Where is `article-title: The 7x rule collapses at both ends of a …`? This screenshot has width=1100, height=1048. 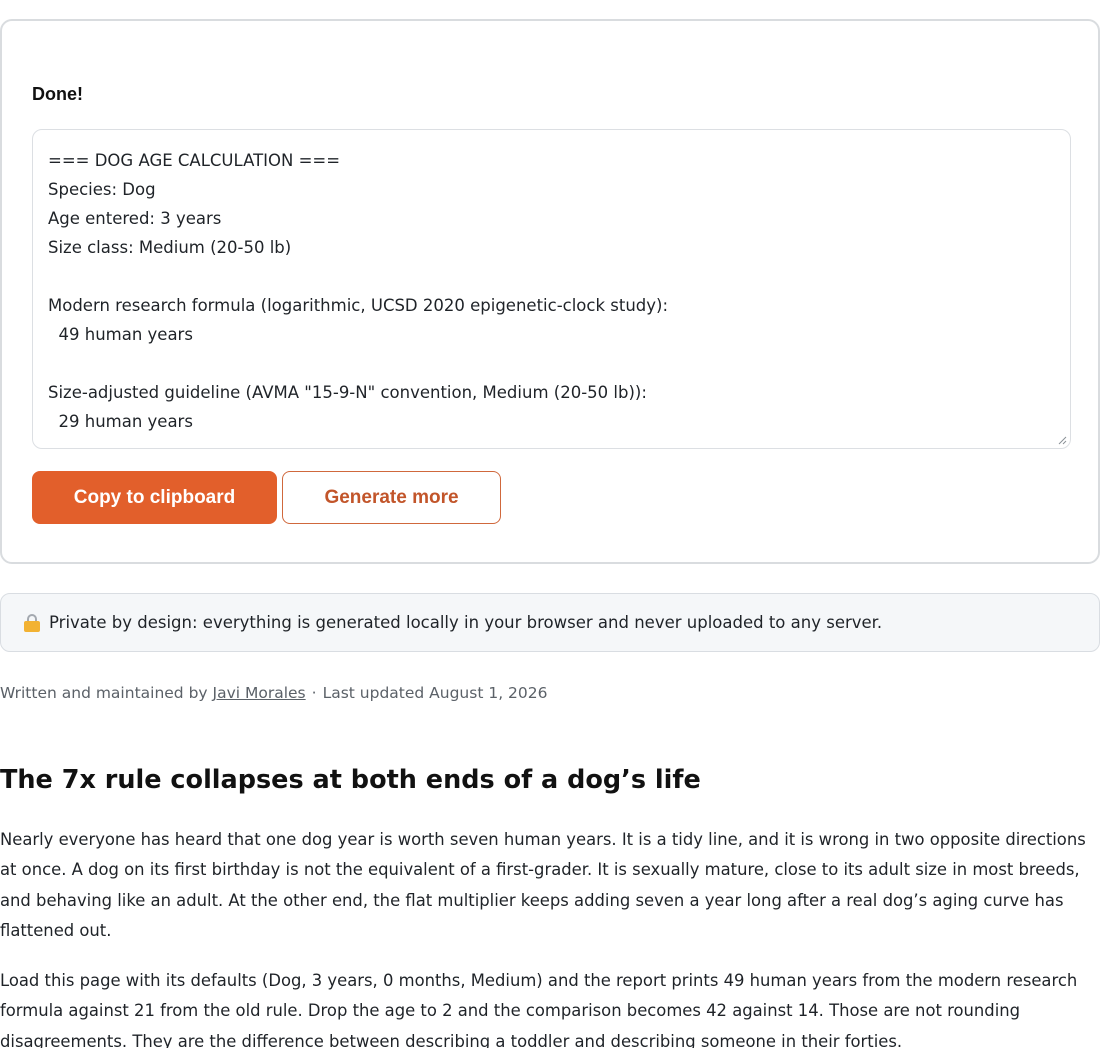 article-title: The 7x rule collapses at both ends of a … is located at coordinates (350, 780).